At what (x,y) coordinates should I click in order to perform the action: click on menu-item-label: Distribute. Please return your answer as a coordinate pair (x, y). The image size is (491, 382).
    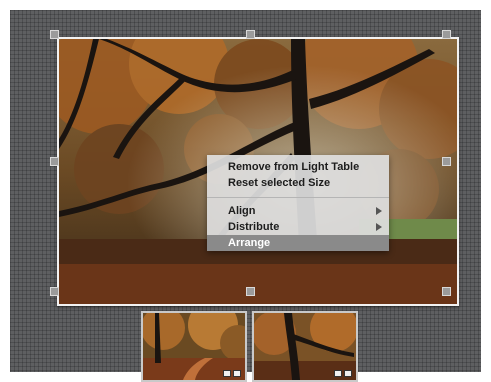
    Looking at the image, I should click on (254, 227).